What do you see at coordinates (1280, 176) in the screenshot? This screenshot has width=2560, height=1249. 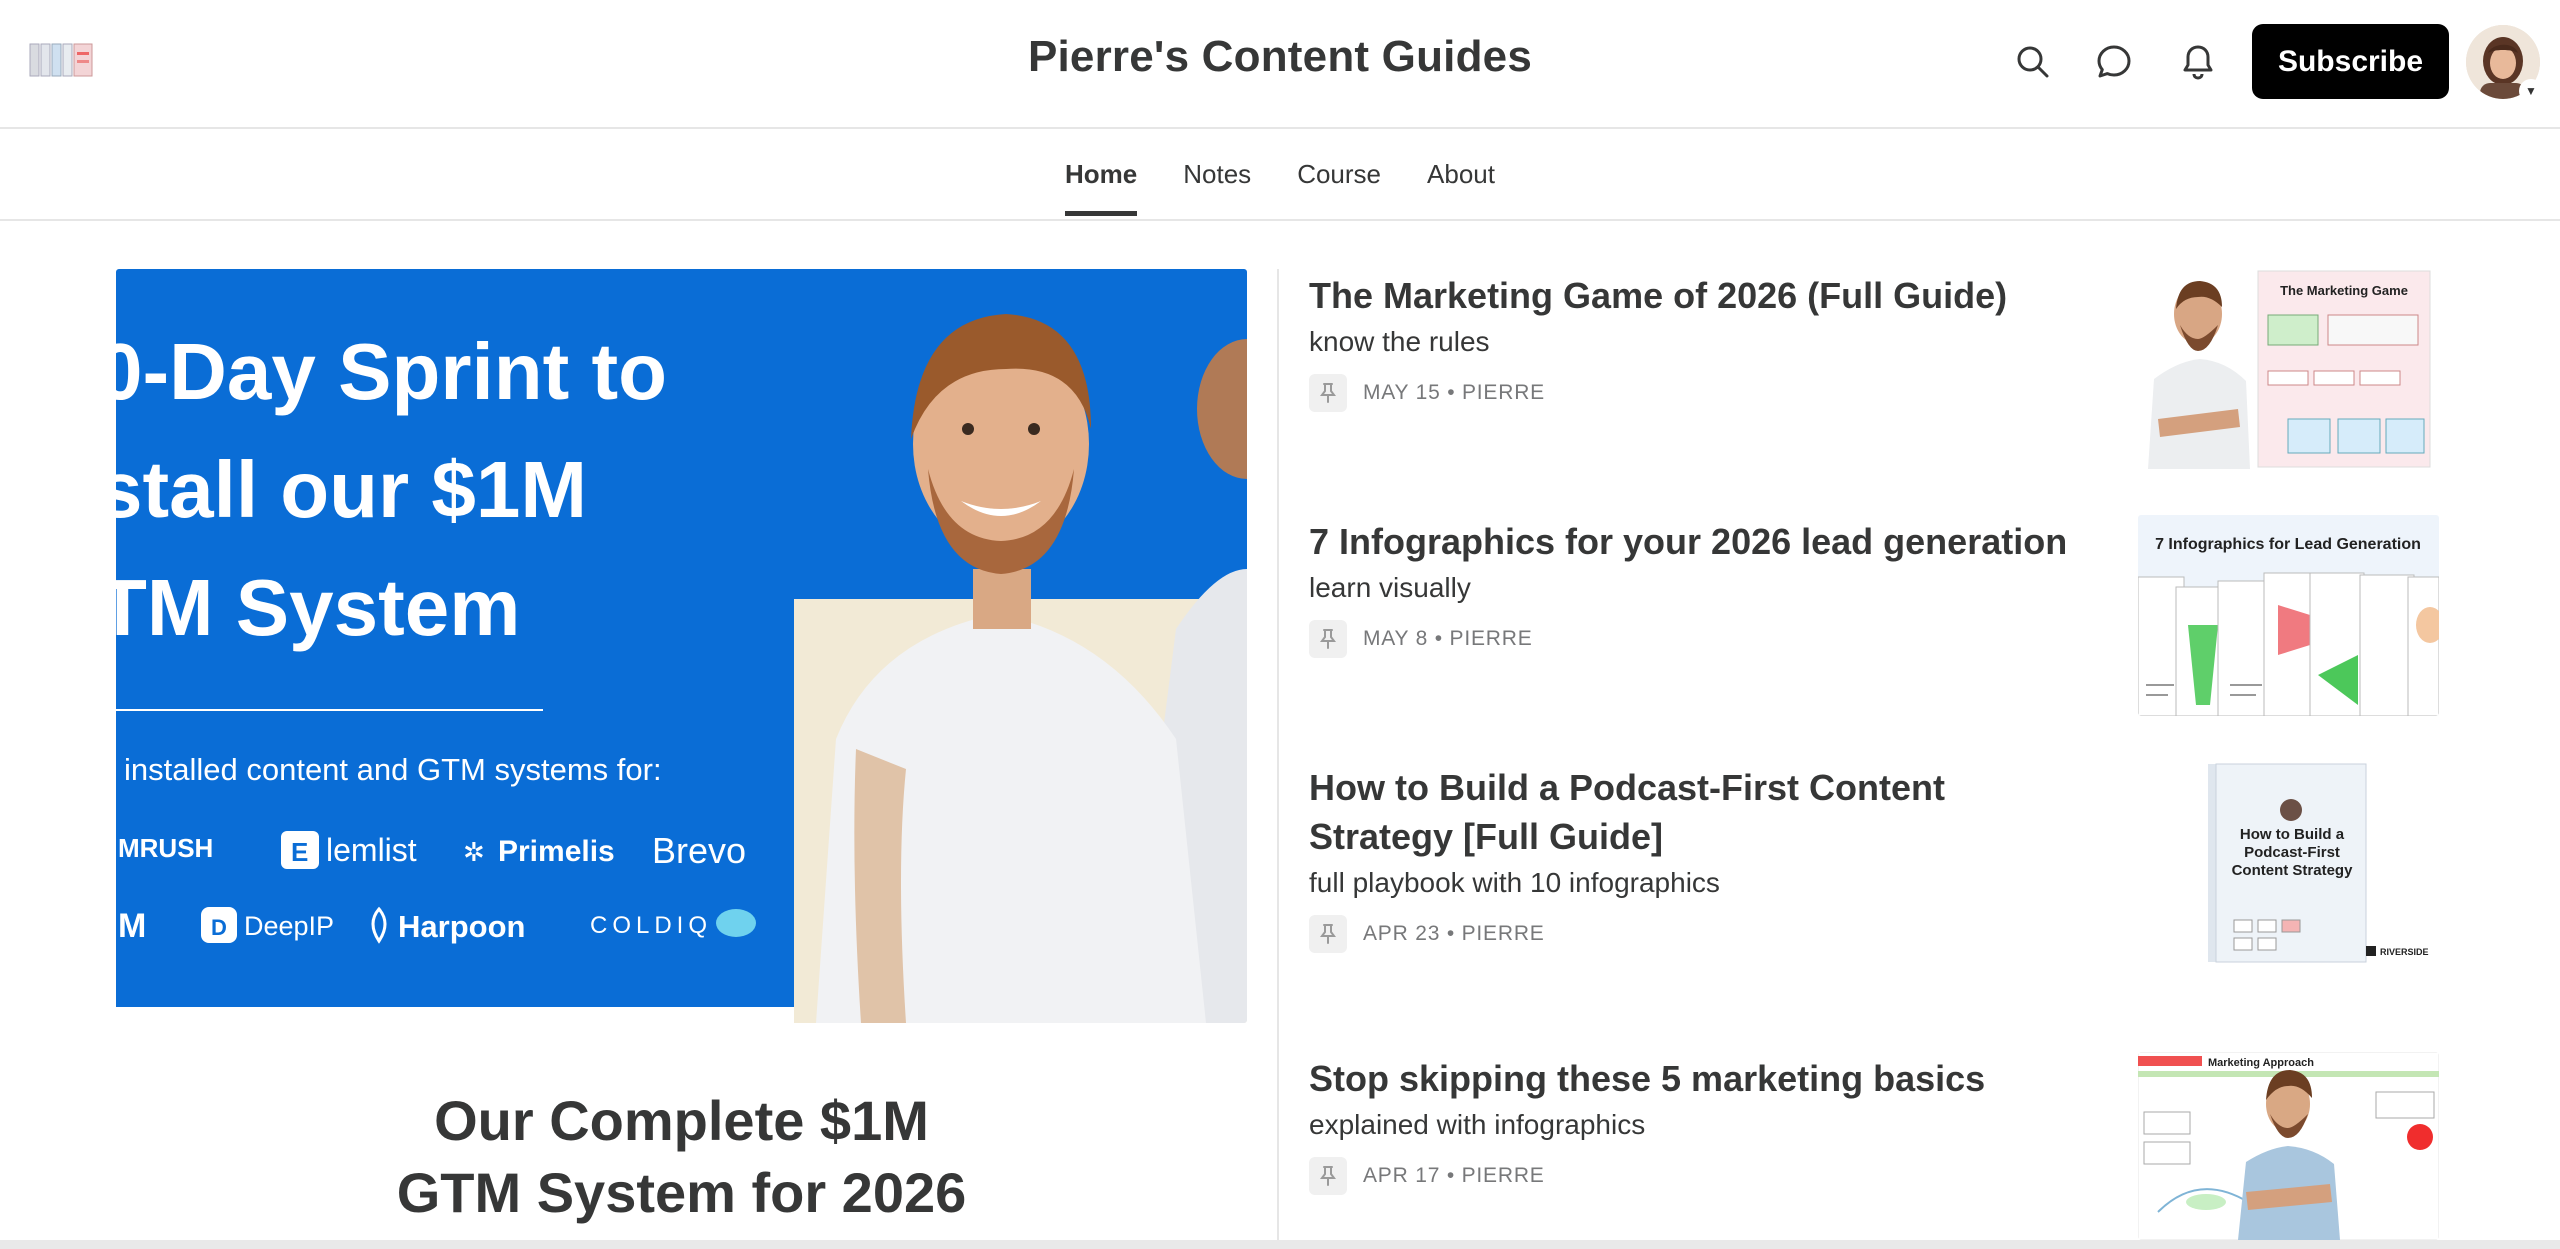 I see `main-nav: Home Notes Course About` at bounding box center [1280, 176].